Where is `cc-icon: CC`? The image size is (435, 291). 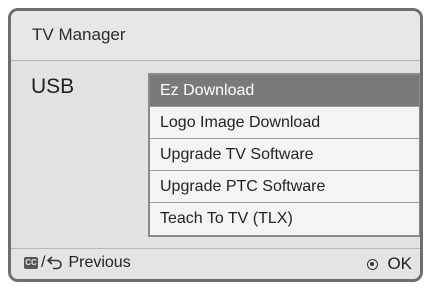
cc-icon: CC is located at coordinates (31, 263).